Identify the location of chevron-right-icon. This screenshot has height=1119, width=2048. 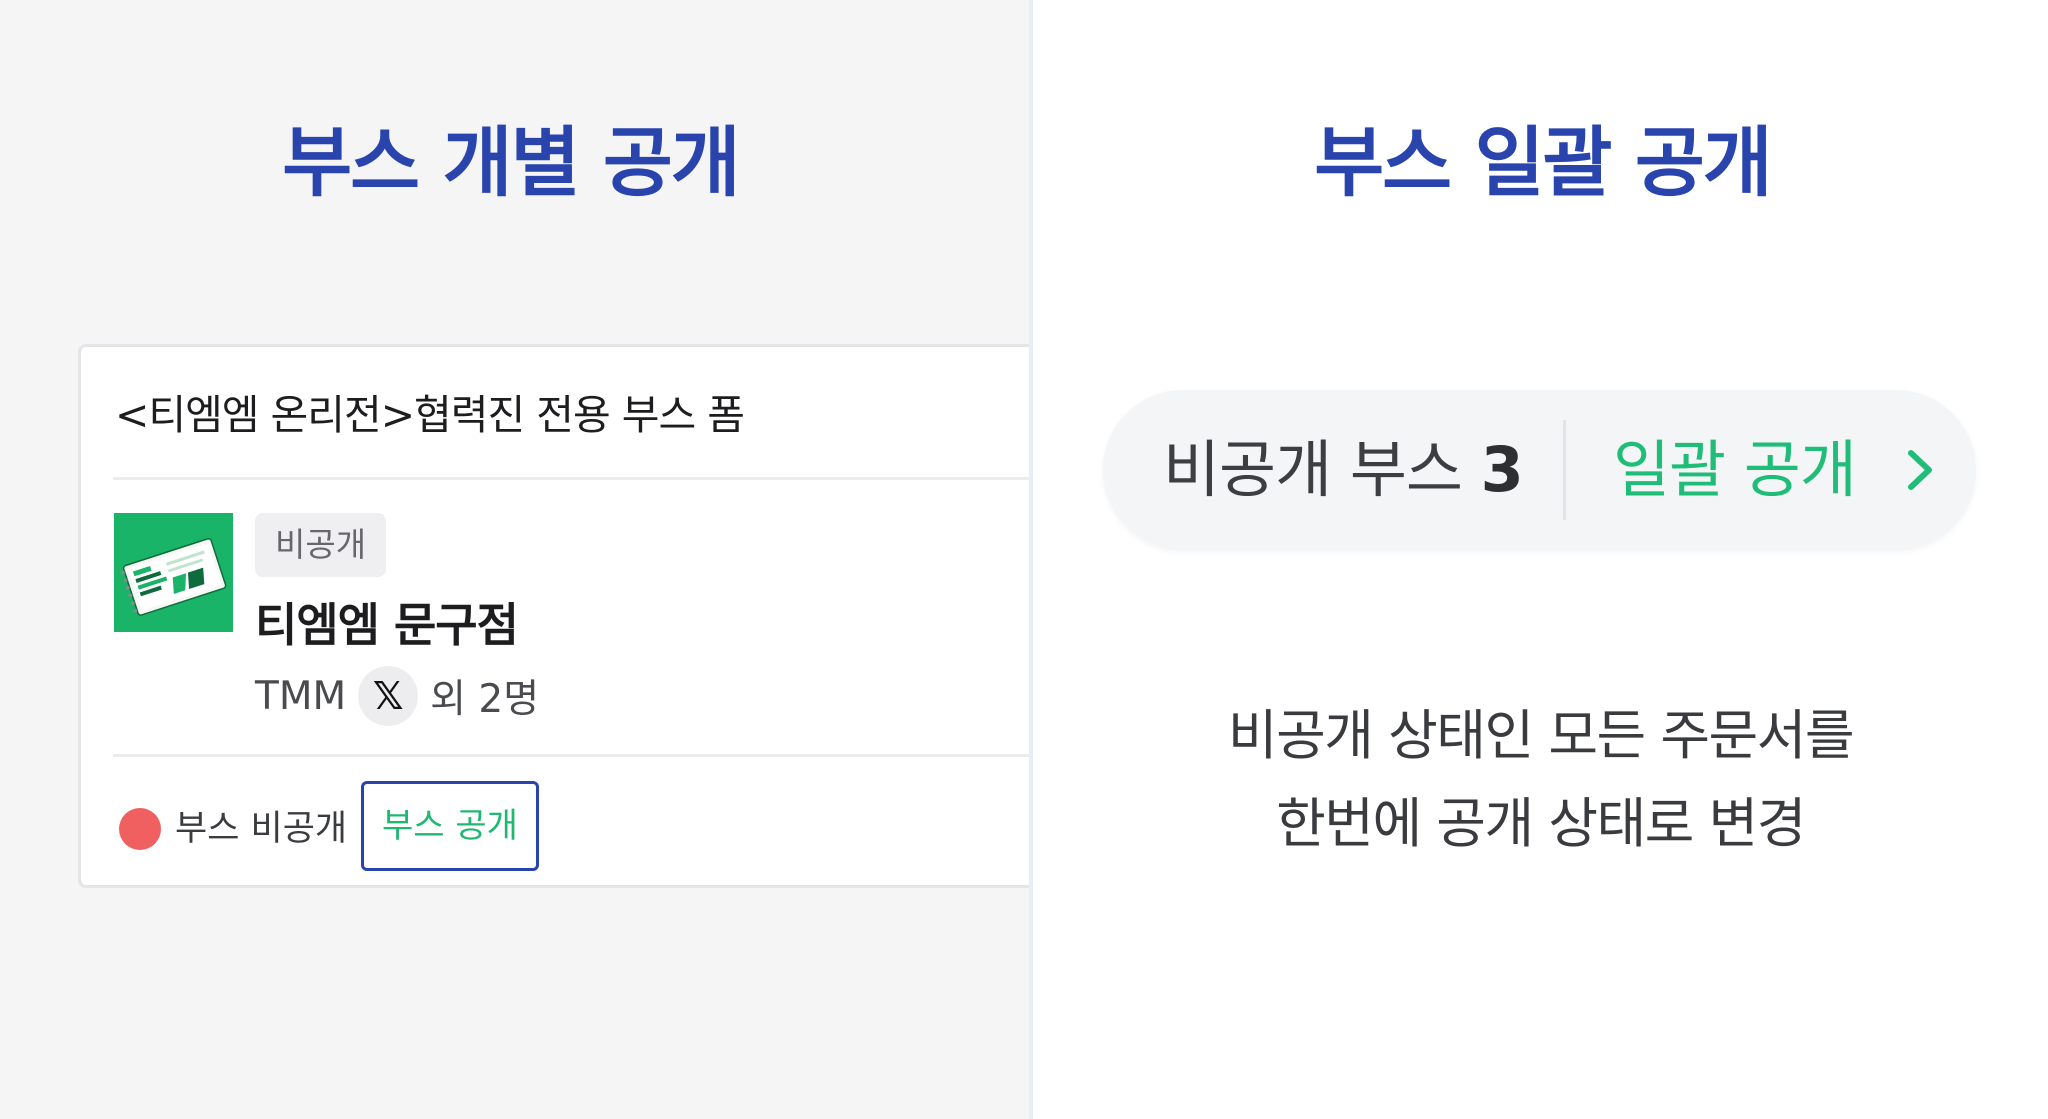
(1920, 470).